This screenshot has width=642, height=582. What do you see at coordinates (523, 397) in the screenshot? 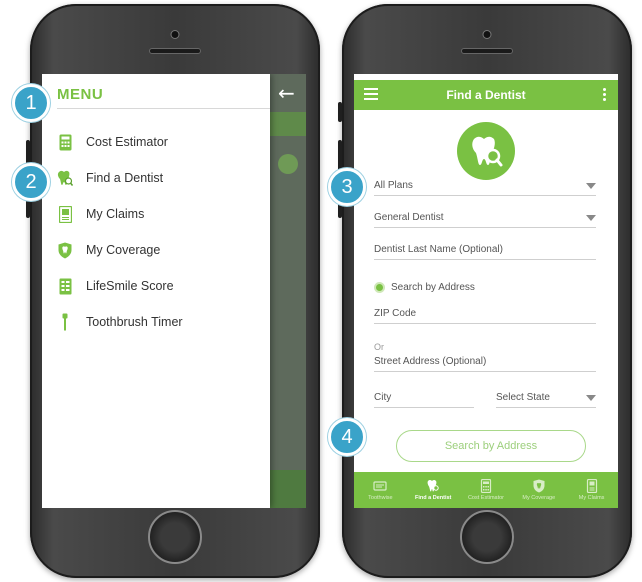
I see `state-select-value: Select State` at bounding box center [523, 397].